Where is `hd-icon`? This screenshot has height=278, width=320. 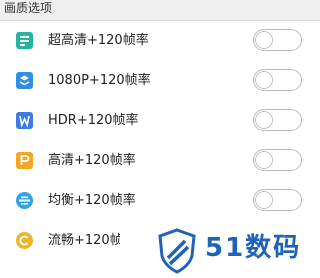 hd-icon is located at coordinates (24, 160).